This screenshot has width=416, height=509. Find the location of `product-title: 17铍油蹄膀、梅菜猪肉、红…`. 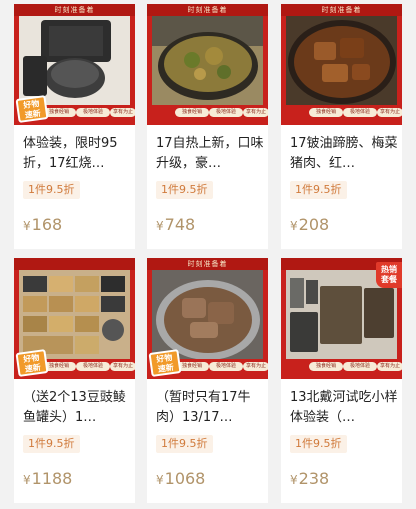

product-title: 17铍油蹄膀、梅菜猪肉、红… is located at coordinates (344, 154).